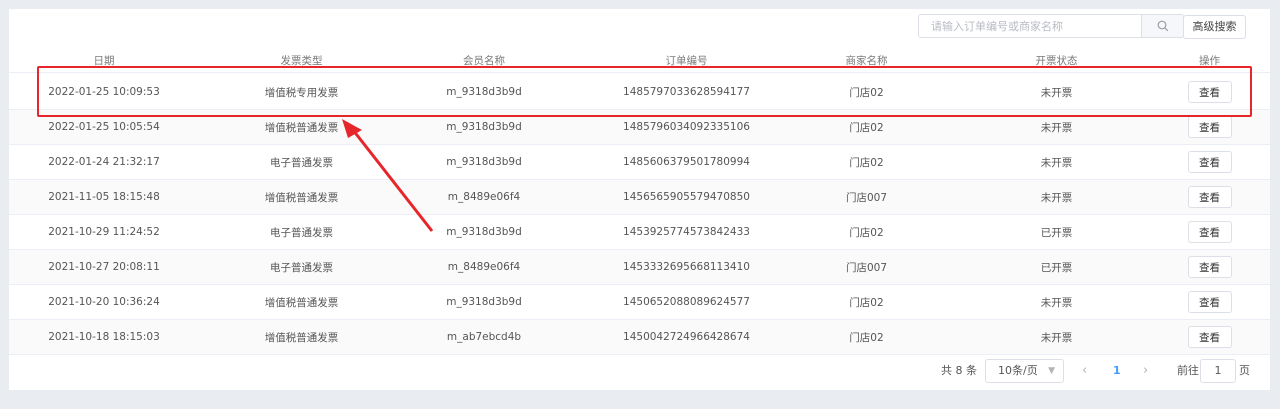  Describe the element at coordinates (1188, 370) in the screenshot. I see `goto-prefix: 前往` at that location.